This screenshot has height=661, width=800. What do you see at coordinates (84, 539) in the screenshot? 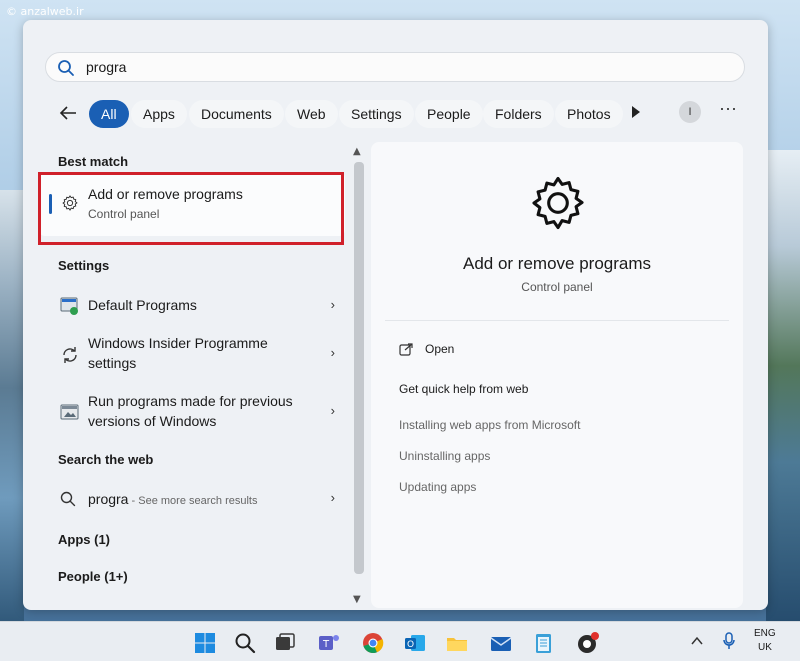
I see `apps-group: Apps (1)` at bounding box center [84, 539].